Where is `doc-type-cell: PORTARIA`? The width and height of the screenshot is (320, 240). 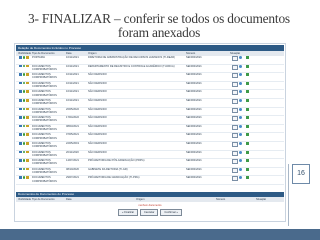 doc-type-cell: PORTARIA is located at coordinates (46, 57).